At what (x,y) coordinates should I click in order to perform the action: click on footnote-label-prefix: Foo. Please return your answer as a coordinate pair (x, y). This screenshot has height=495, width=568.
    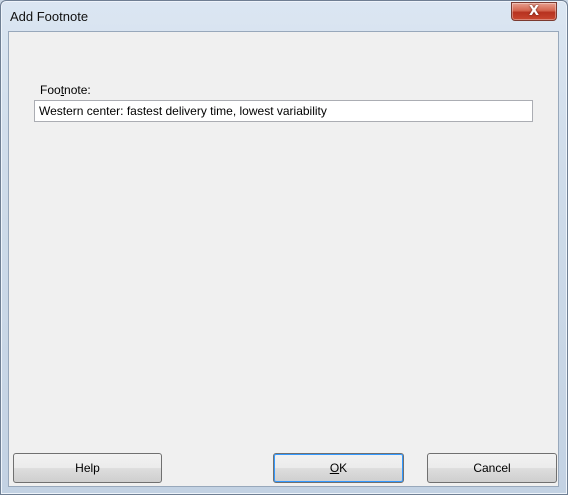
    Looking at the image, I should click on (50, 90).